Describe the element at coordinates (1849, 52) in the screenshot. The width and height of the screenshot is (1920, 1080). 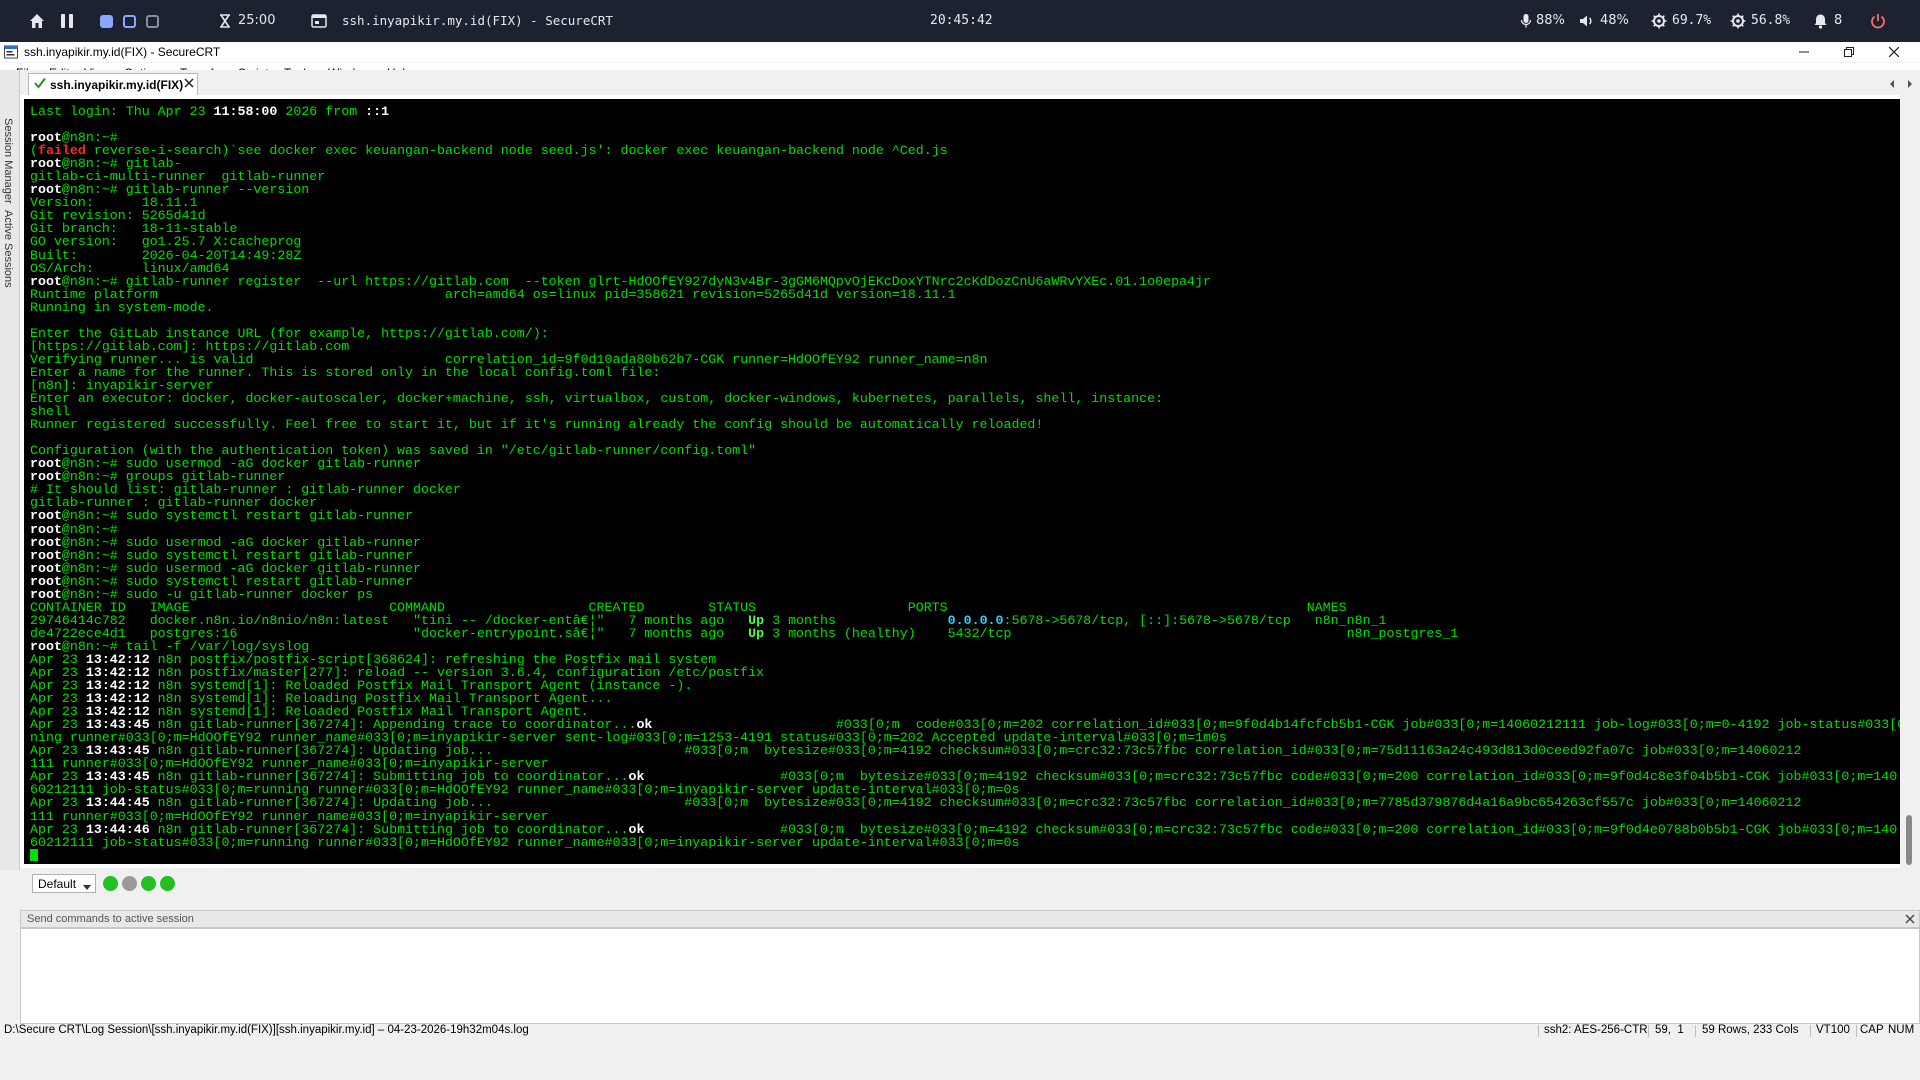
I see `maximize-button` at that location.